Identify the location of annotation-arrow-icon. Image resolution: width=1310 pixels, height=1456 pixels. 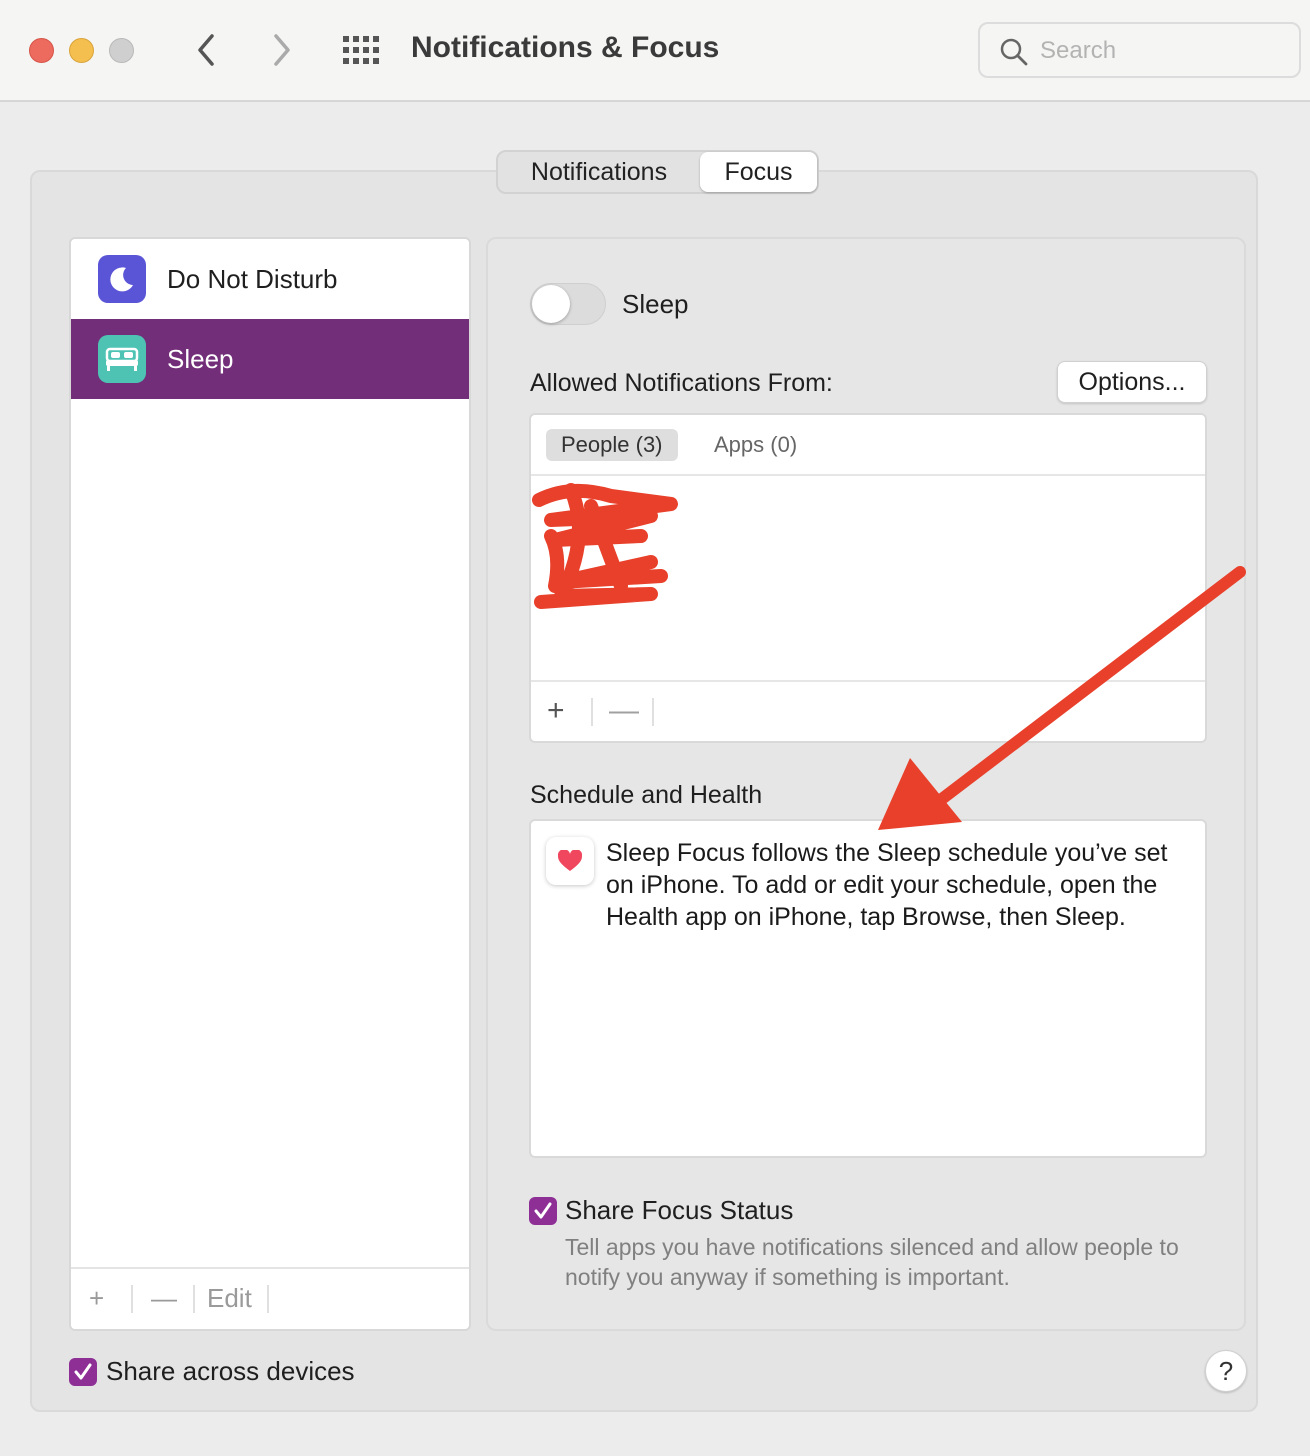
(1062, 698).